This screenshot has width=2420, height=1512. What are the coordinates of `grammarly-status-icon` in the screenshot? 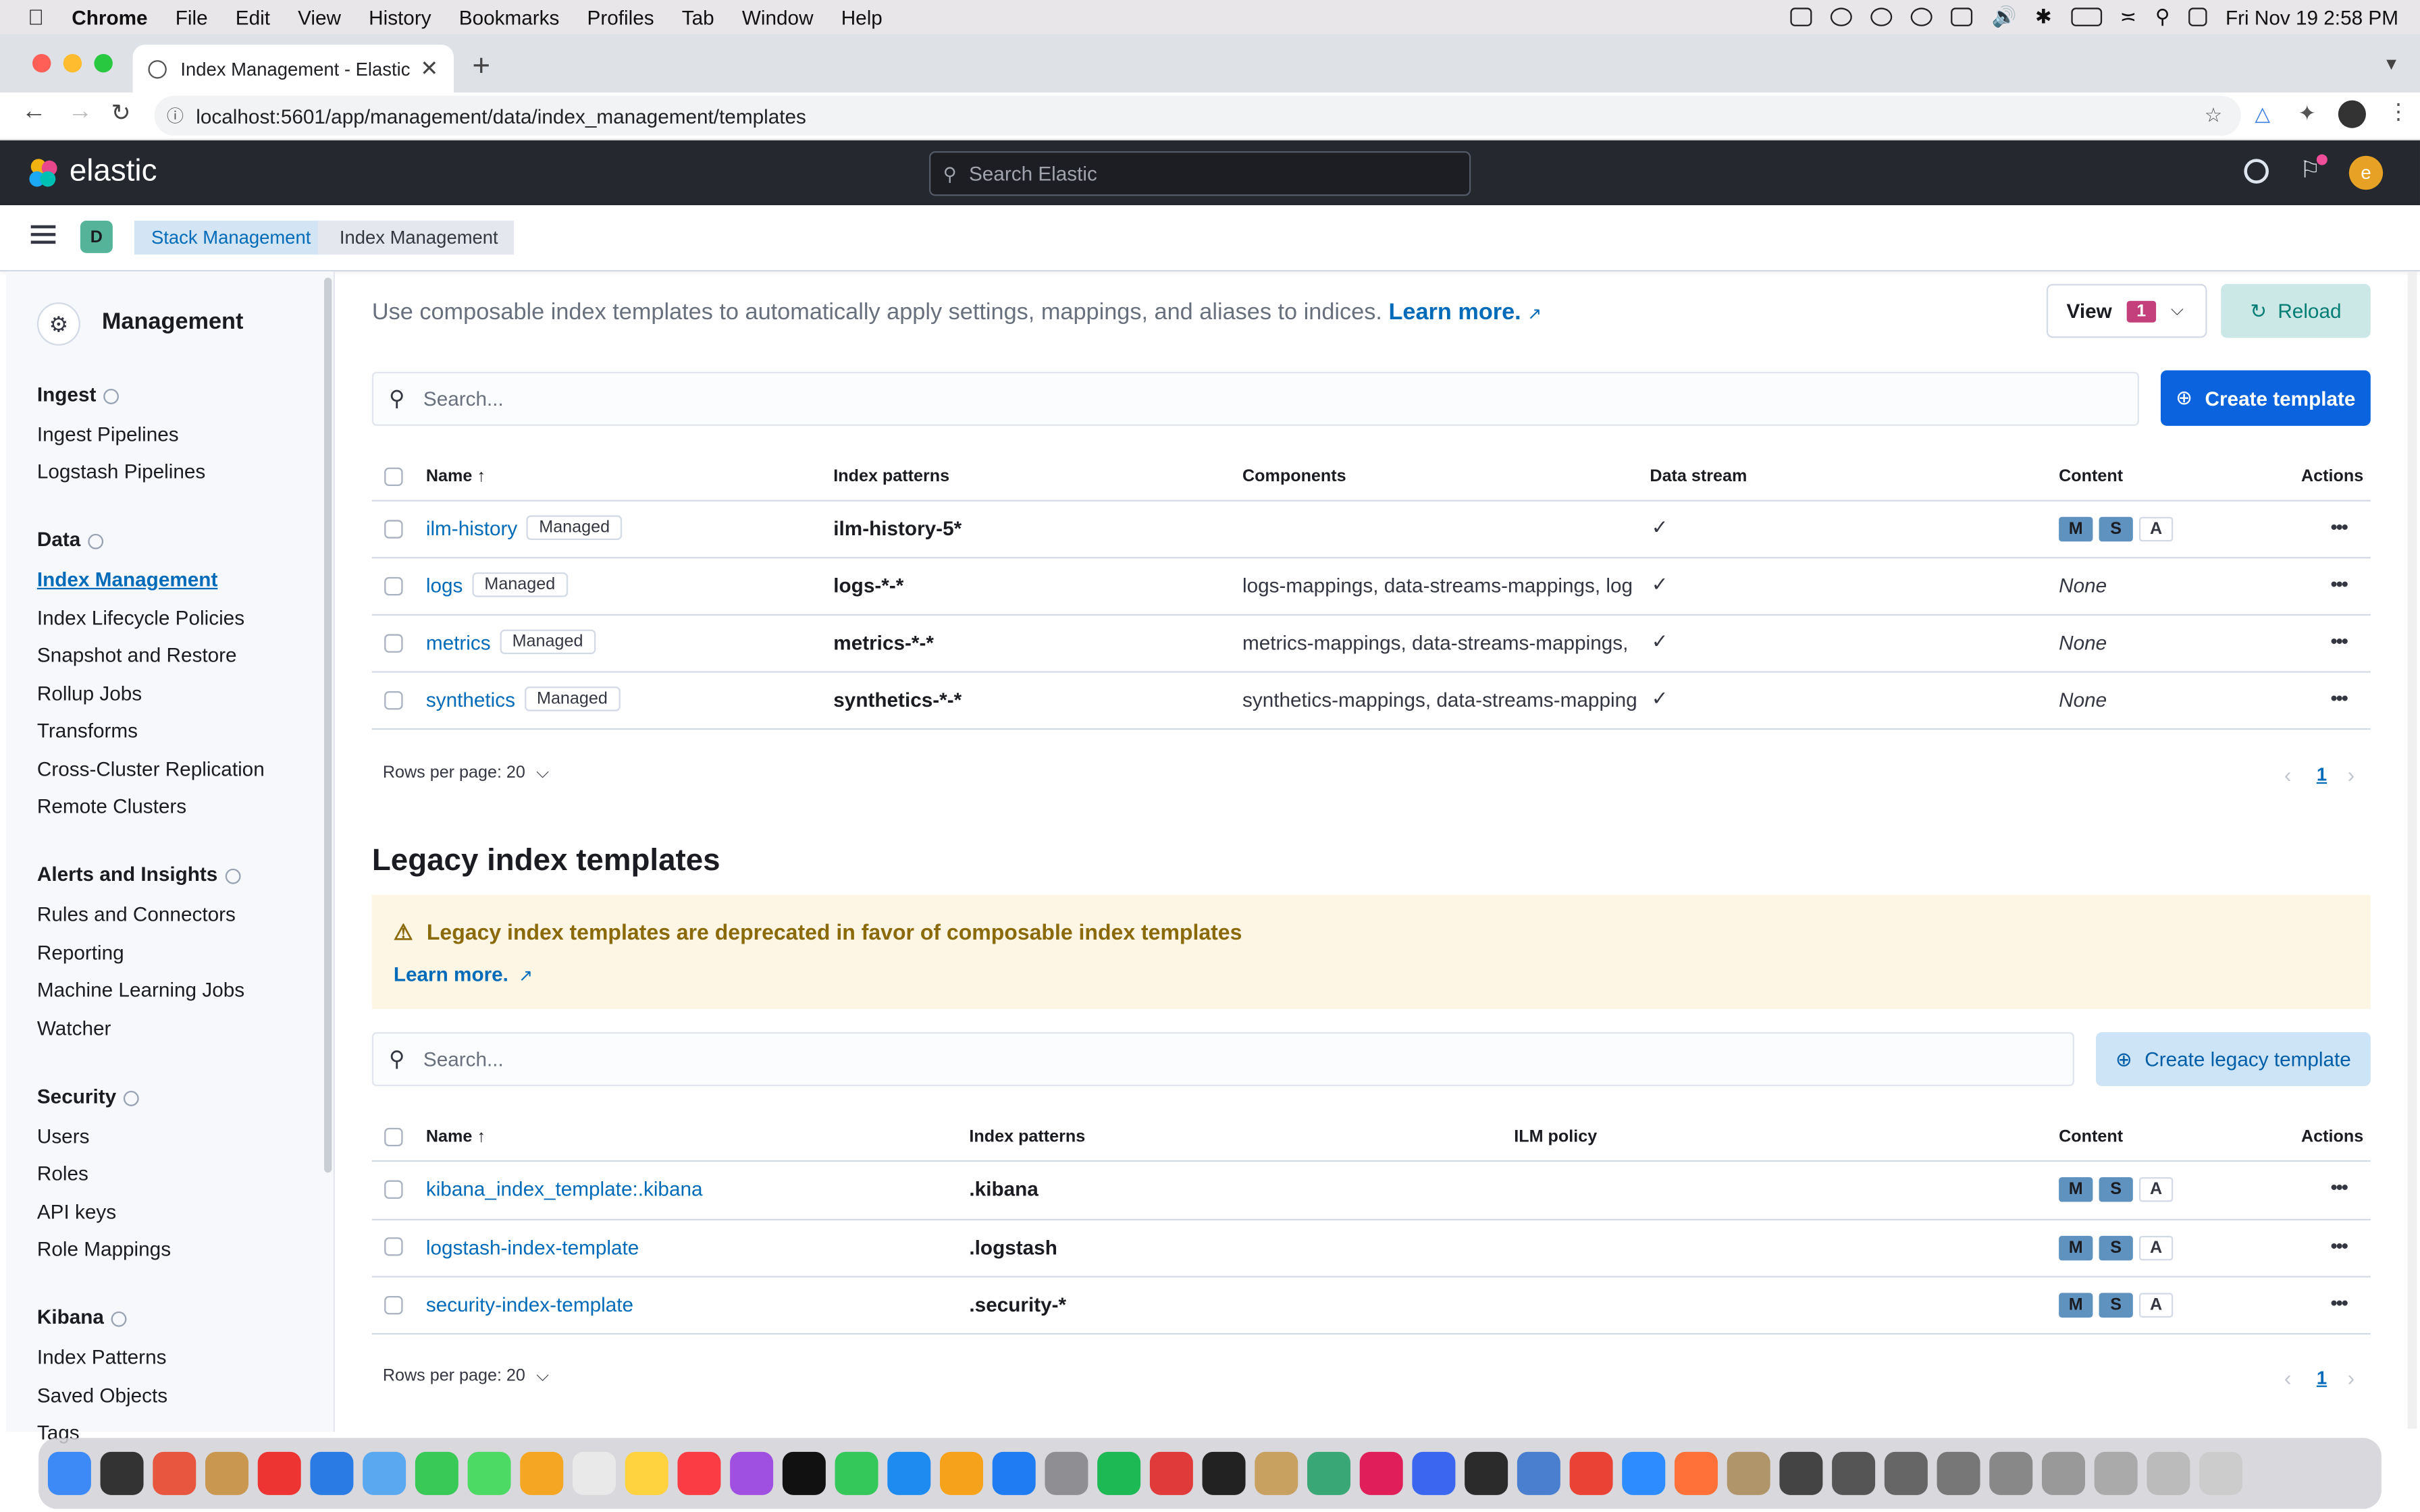 It's located at (1842, 16).